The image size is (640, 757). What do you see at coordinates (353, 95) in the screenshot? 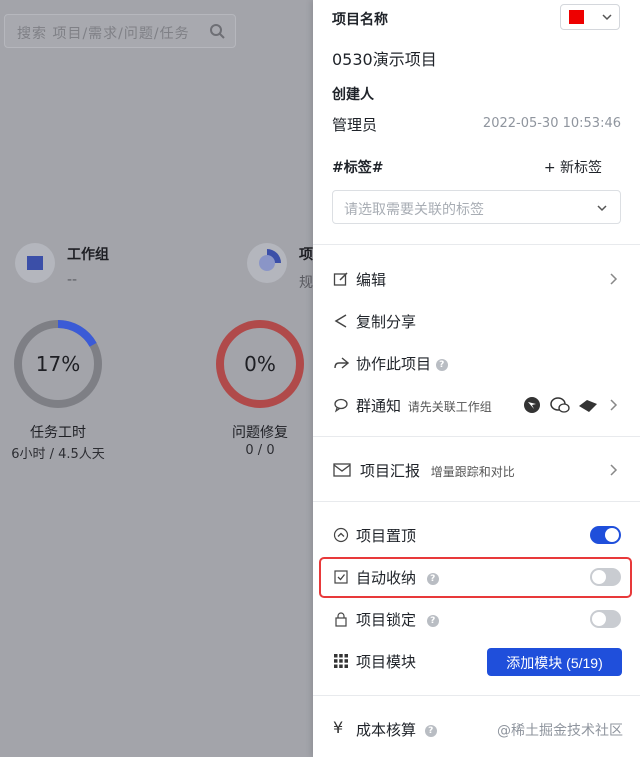
I see `creator-label: 创建人` at bounding box center [353, 95].